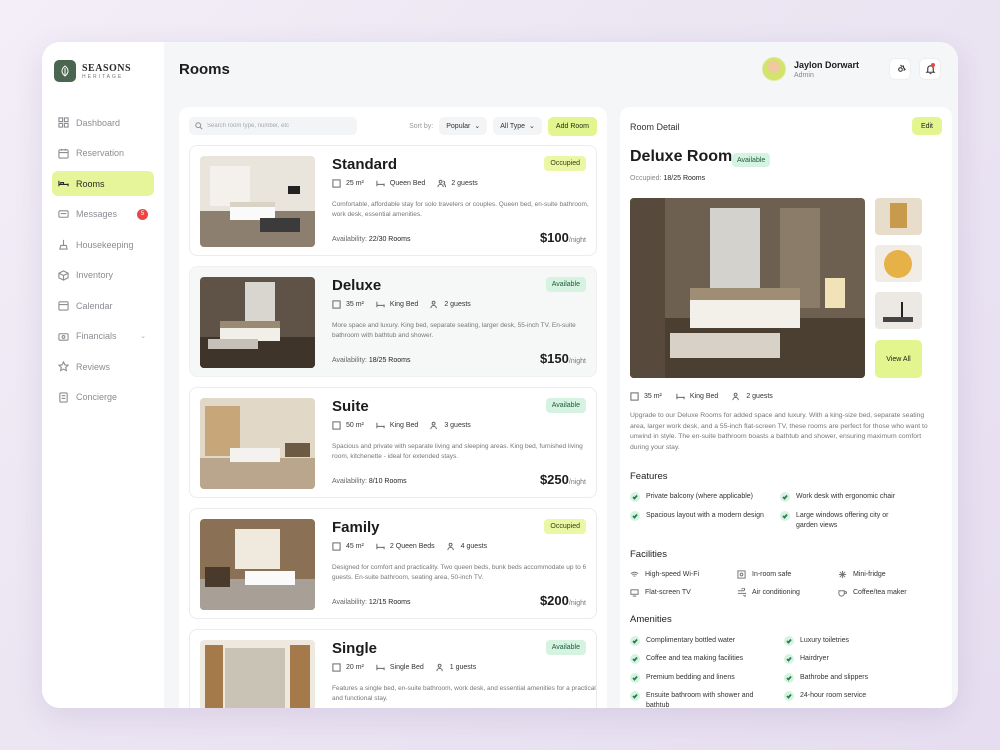  I want to click on add-room-button: Add Room, so click(572, 126).